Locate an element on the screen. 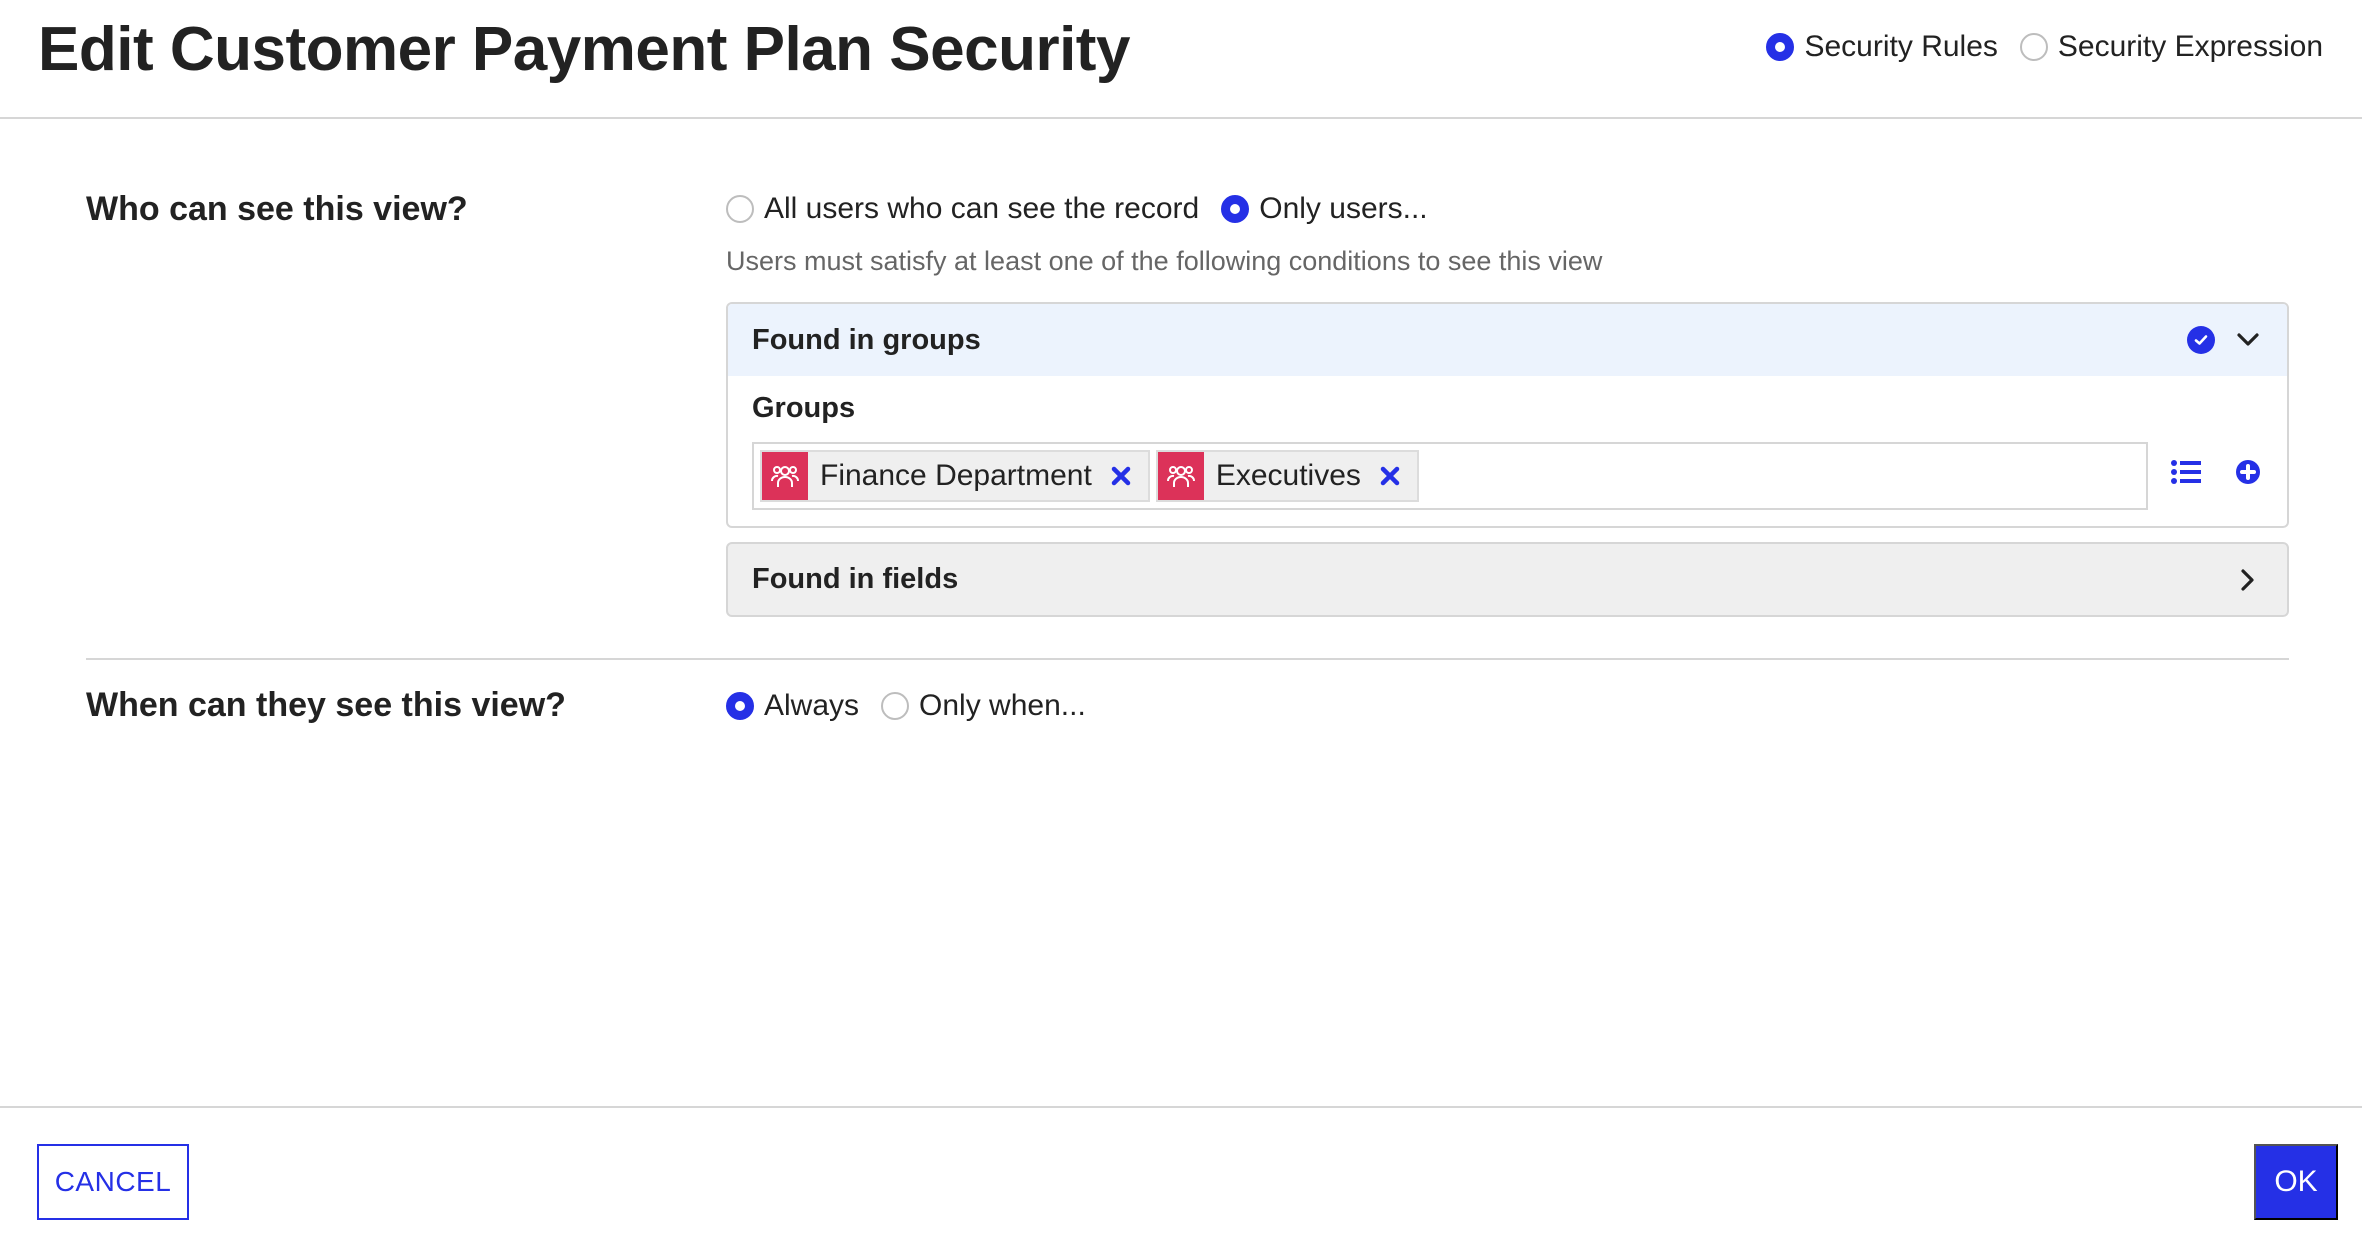 This screenshot has width=2362, height=1240. panel-title: Found in groups is located at coordinates (866, 339).